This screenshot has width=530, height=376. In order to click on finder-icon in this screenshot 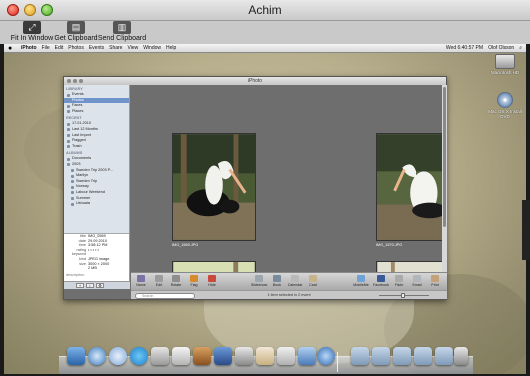, I will do `click(76, 356)`.